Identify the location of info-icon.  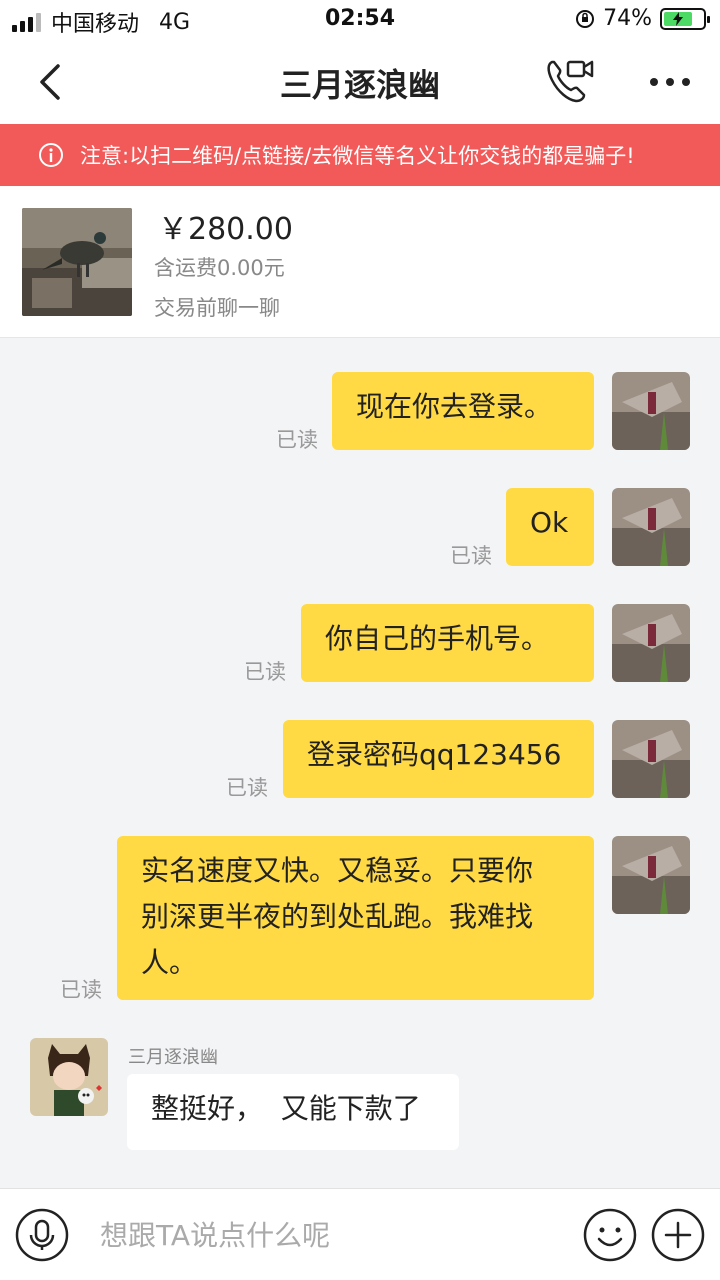
(51, 155).